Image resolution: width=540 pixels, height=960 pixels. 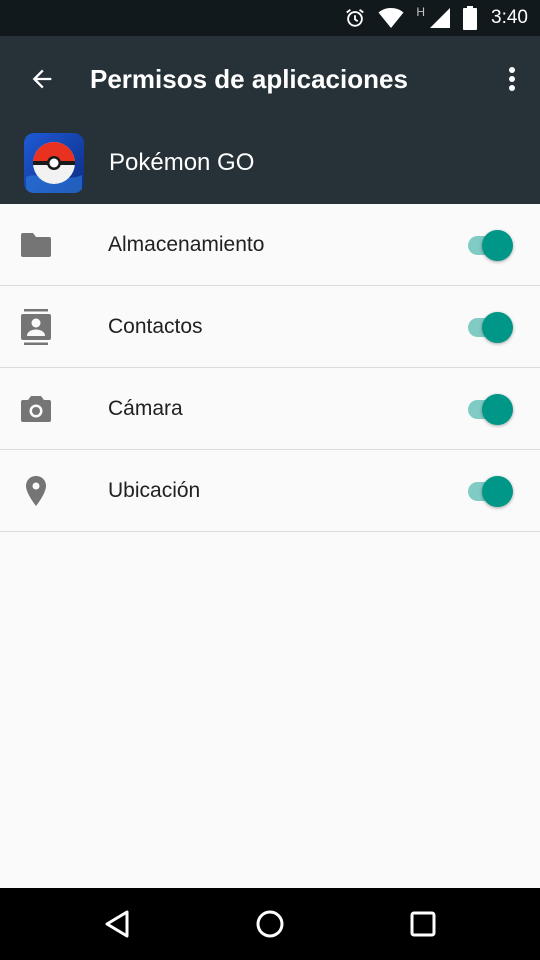 I want to click on page-title: Permisos de aplicaciones, so click(x=249, y=78).